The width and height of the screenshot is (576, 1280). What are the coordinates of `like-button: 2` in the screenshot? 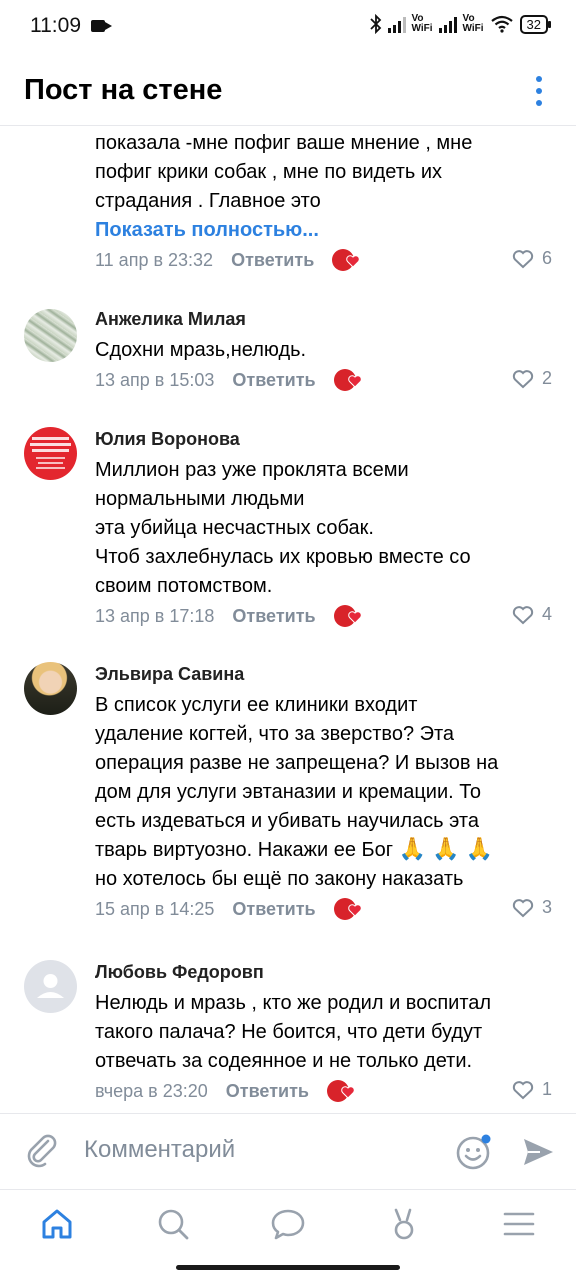 It's located at (532, 378).